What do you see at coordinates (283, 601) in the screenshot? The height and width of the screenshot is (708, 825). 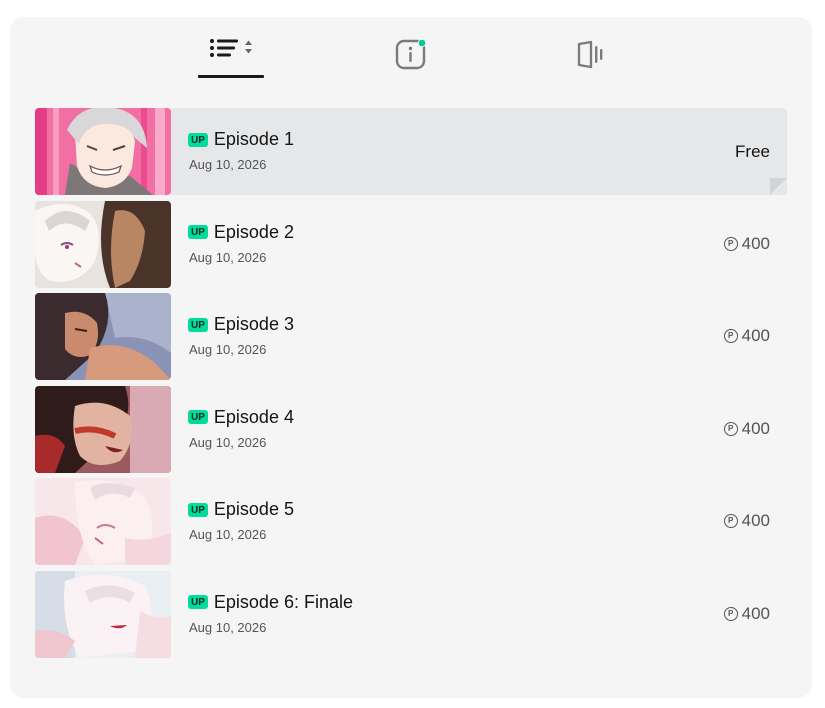 I see `episode-title: Episode 6: Finale` at bounding box center [283, 601].